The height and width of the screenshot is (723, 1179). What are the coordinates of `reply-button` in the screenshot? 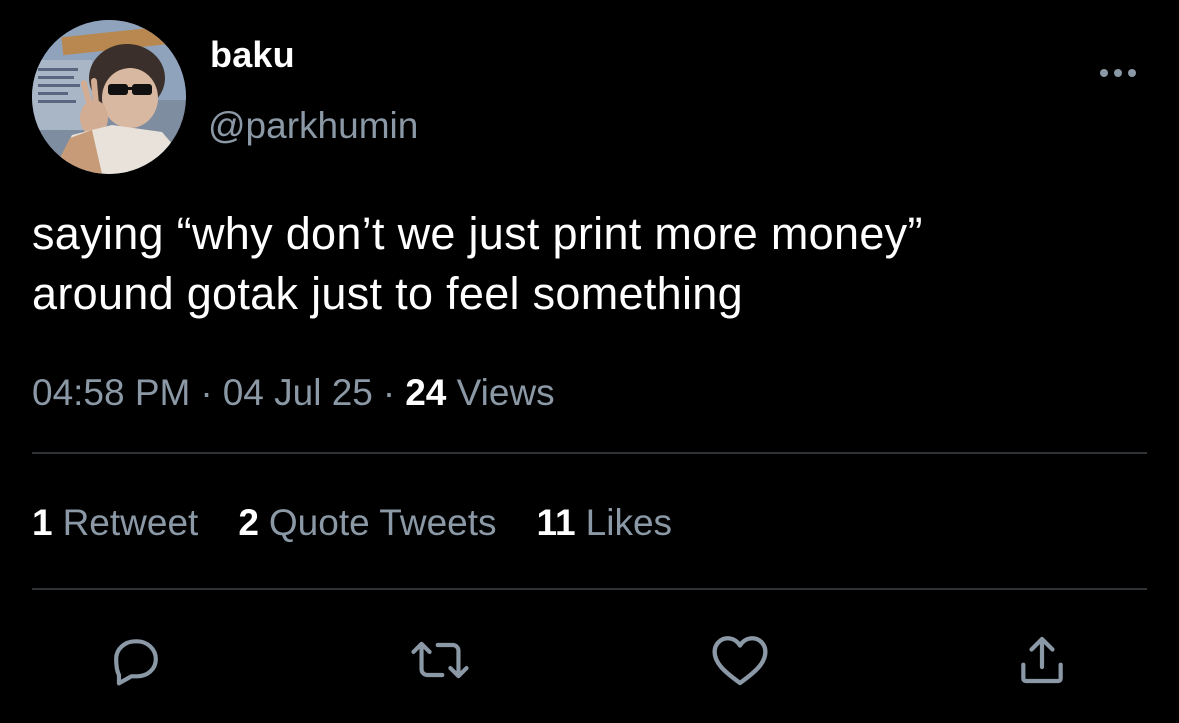 It's located at (136, 660).